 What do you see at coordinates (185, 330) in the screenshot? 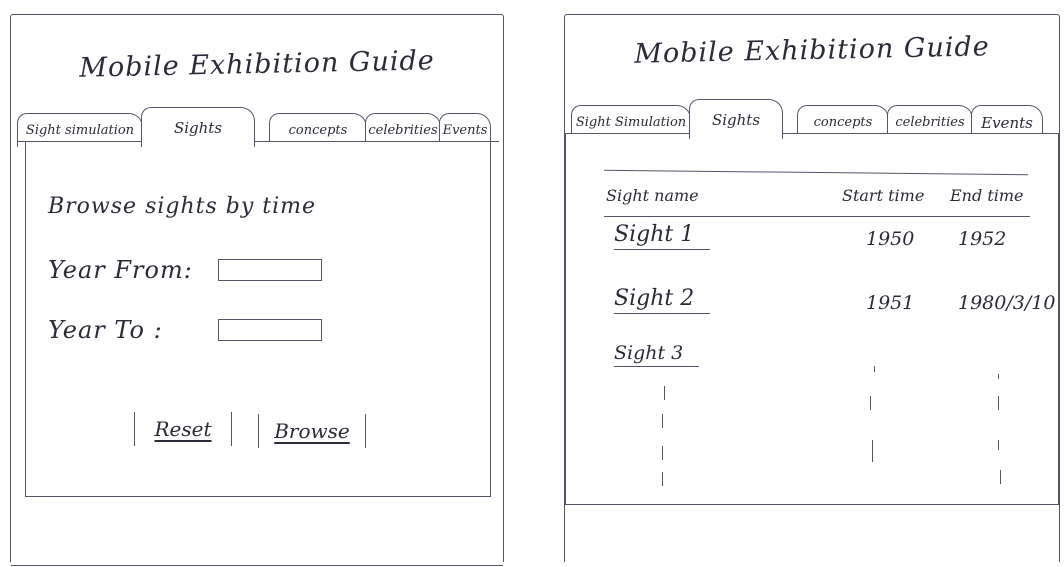
I see `year-to-row: Year To :` at bounding box center [185, 330].